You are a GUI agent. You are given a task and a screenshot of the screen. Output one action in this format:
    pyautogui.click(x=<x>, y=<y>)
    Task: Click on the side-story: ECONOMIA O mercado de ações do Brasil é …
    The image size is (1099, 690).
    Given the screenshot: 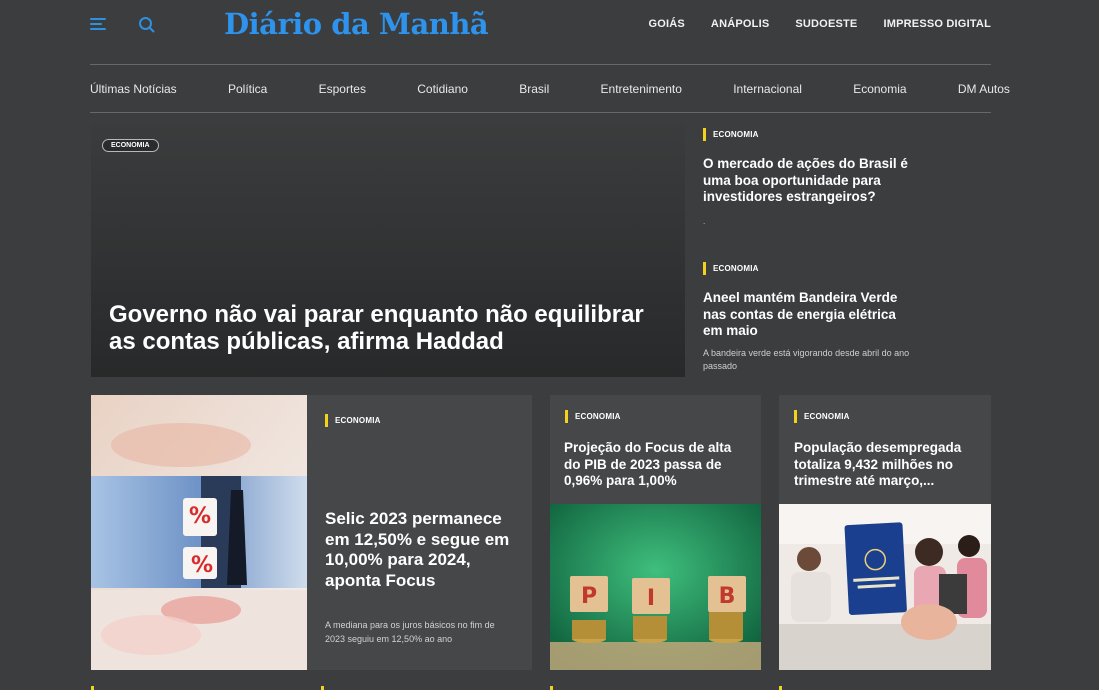 What is the action you would take?
    pyautogui.click(x=848, y=178)
    